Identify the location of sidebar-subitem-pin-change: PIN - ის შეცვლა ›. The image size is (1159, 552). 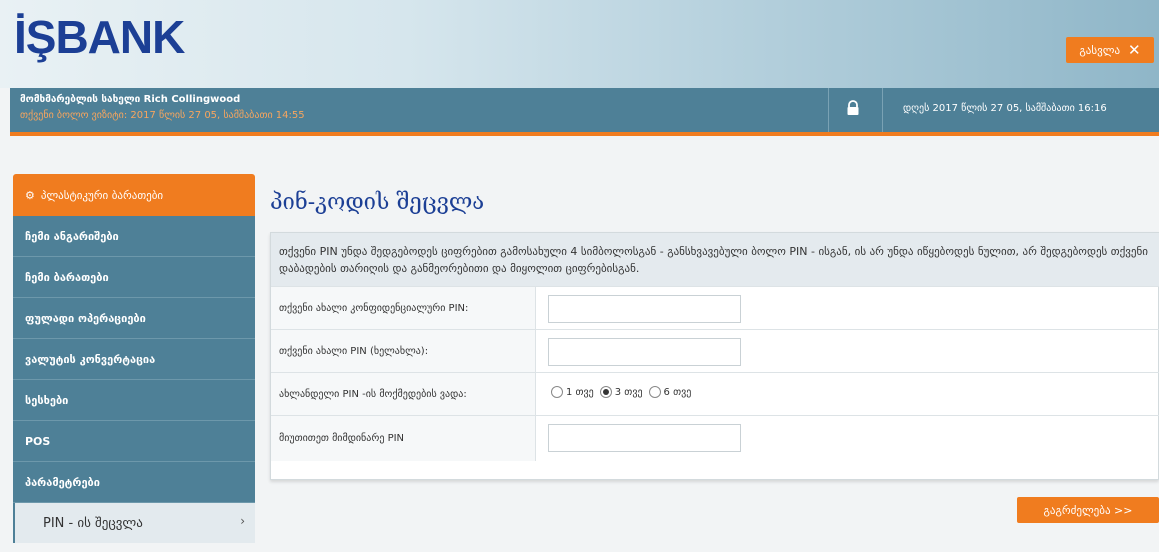
(134, 523).